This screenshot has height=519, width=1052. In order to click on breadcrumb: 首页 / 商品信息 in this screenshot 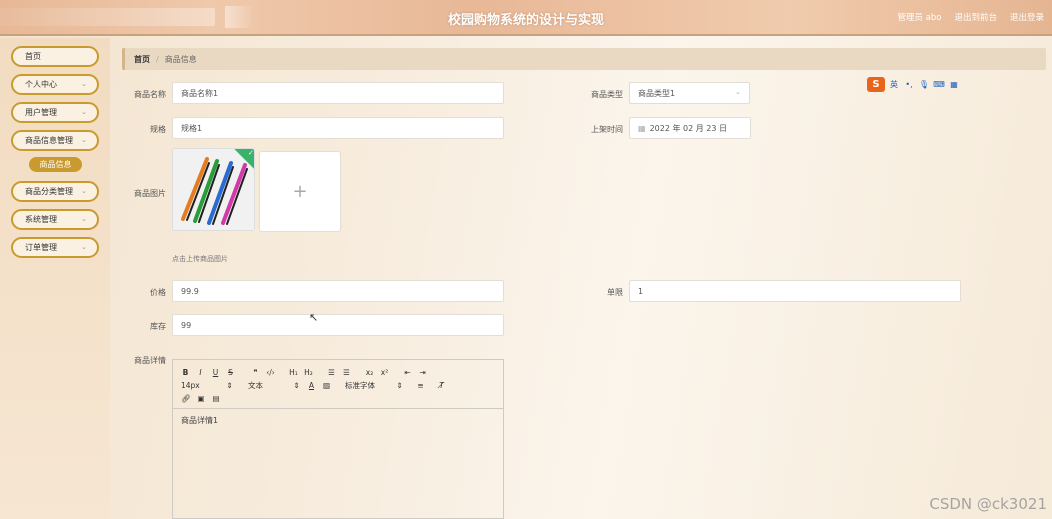, I will do `click(584, 59)`.